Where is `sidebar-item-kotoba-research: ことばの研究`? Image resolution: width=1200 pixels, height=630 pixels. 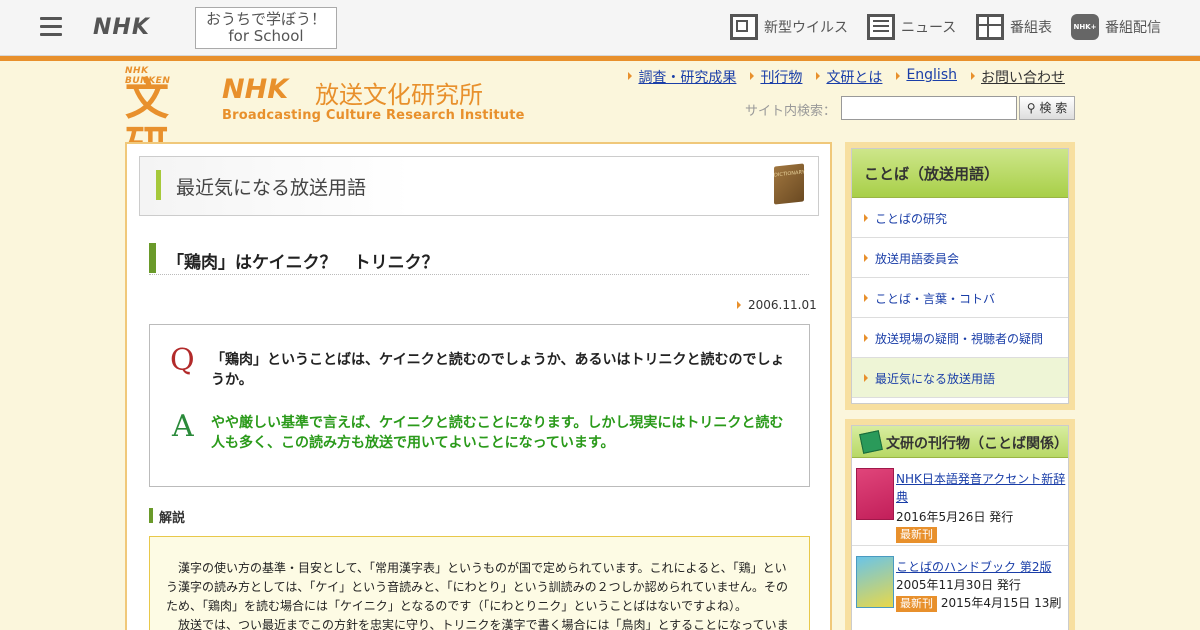 sidebar-item-kotoba-research: ことばの研究 is located at coordinates (960, 218).